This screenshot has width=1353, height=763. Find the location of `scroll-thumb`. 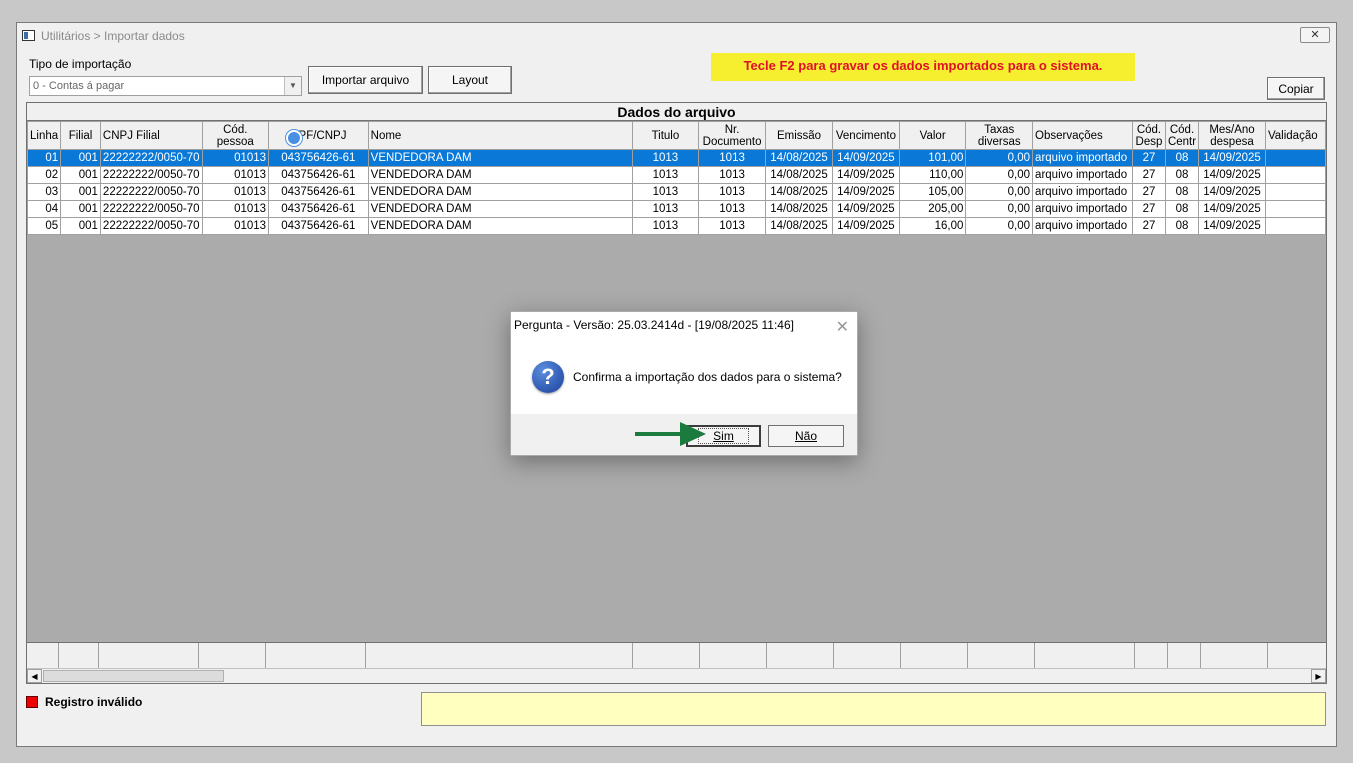

scroll-thumb is located at coordinates (133, 676).